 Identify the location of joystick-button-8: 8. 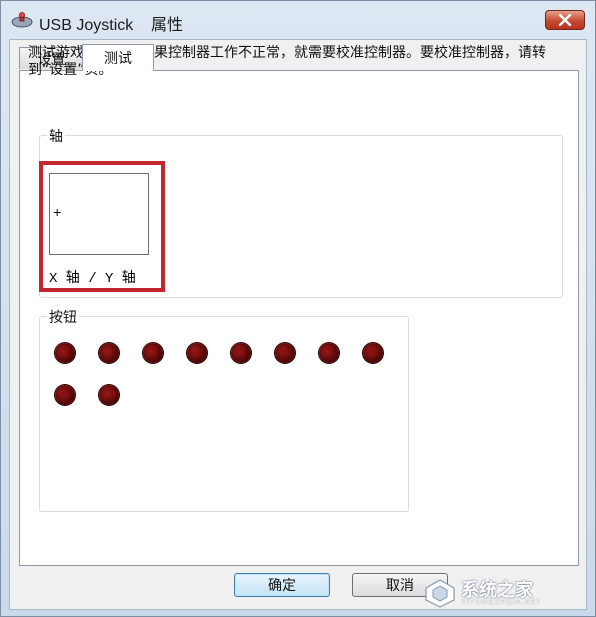
(373, 353).